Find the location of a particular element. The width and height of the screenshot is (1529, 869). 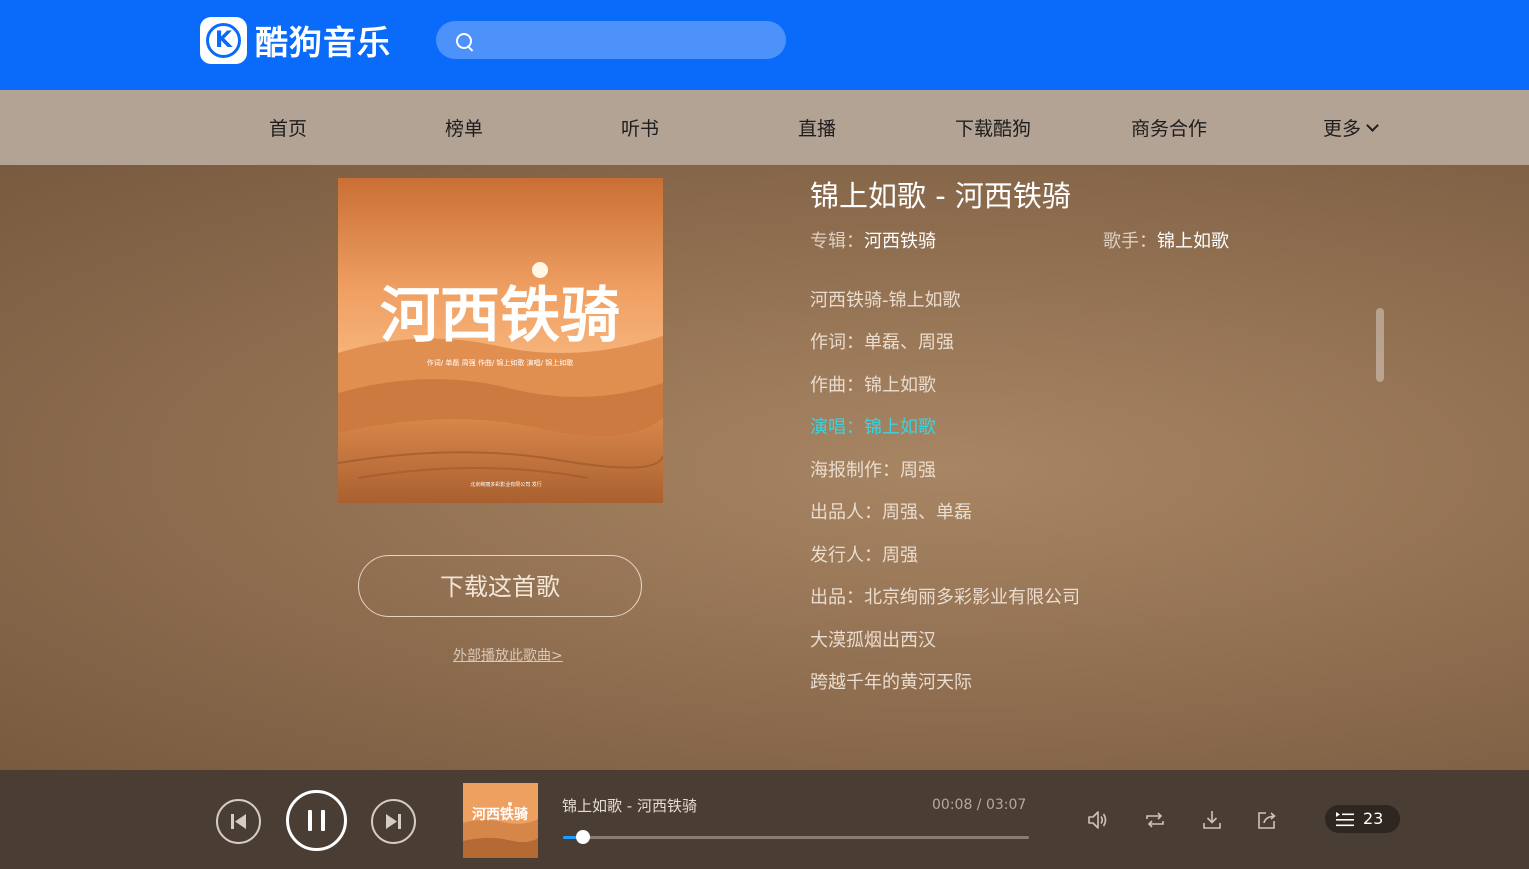

lyric-line: 河西铁骑-锦上如歌 is located at coordinates (885, 300).